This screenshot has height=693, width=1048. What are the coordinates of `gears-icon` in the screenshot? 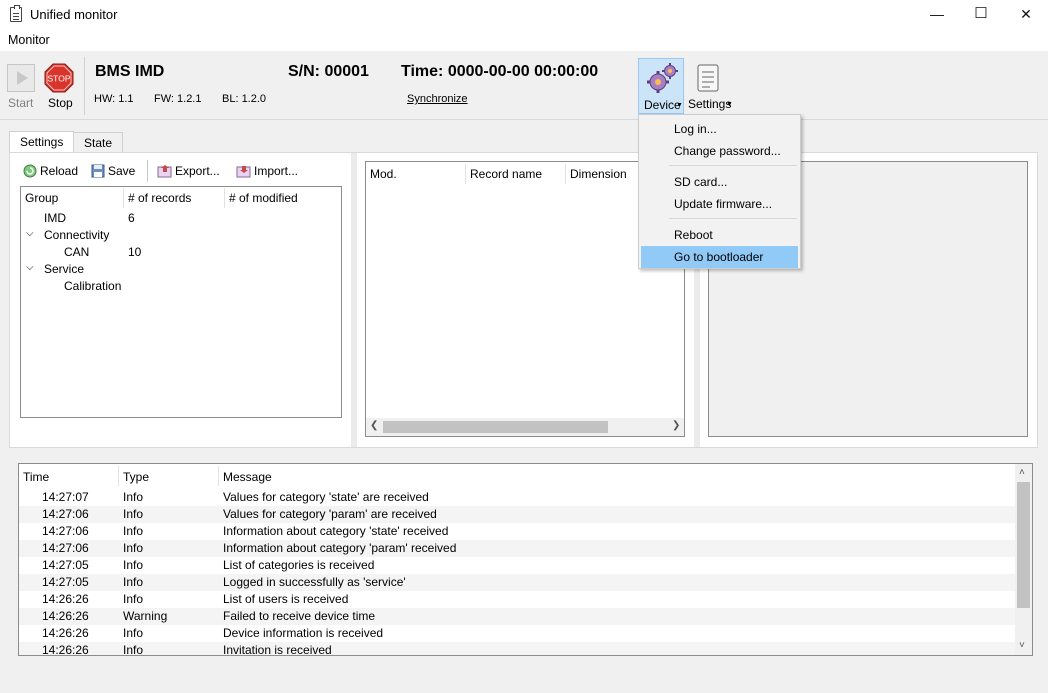 It's located at (662, 78).